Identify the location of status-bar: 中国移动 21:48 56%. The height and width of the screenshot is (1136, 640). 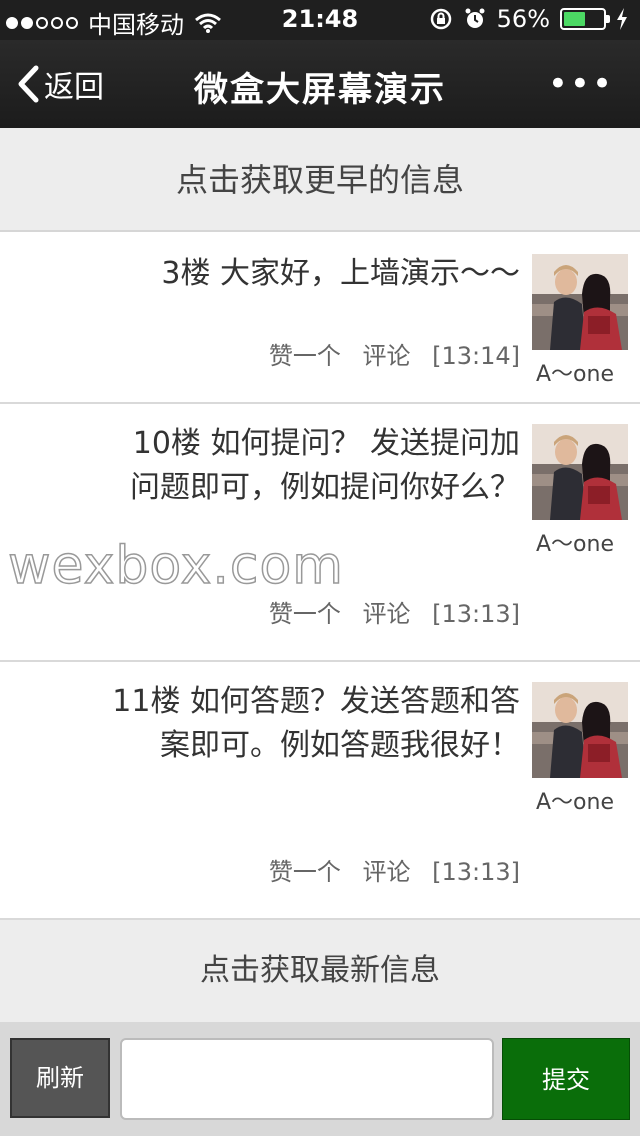
(320, 20).